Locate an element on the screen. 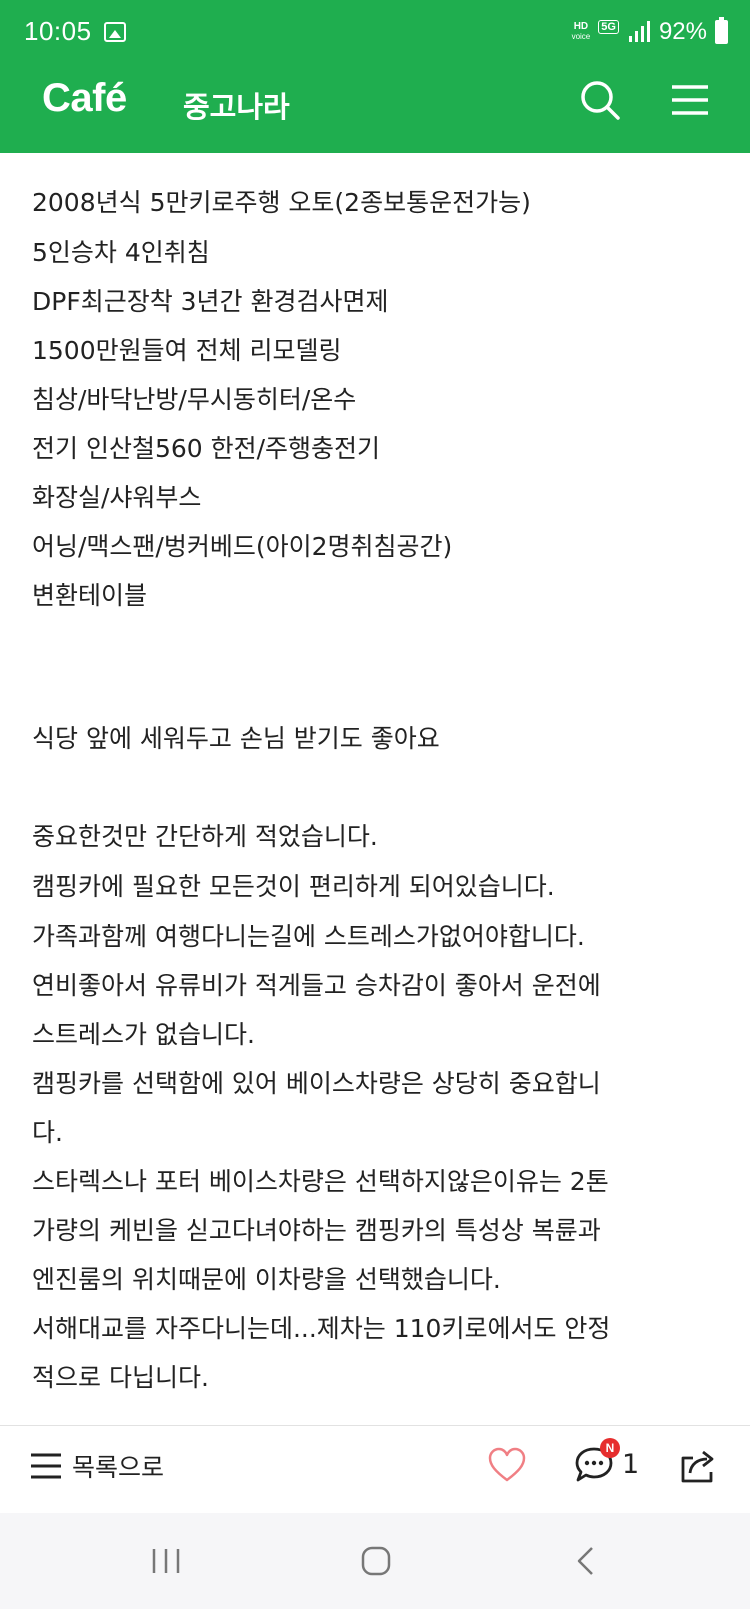 Image resolution: width=750 pixels, height=1609 pixels. app-header: Café 중고나라 is located at coordinates (375, 109).